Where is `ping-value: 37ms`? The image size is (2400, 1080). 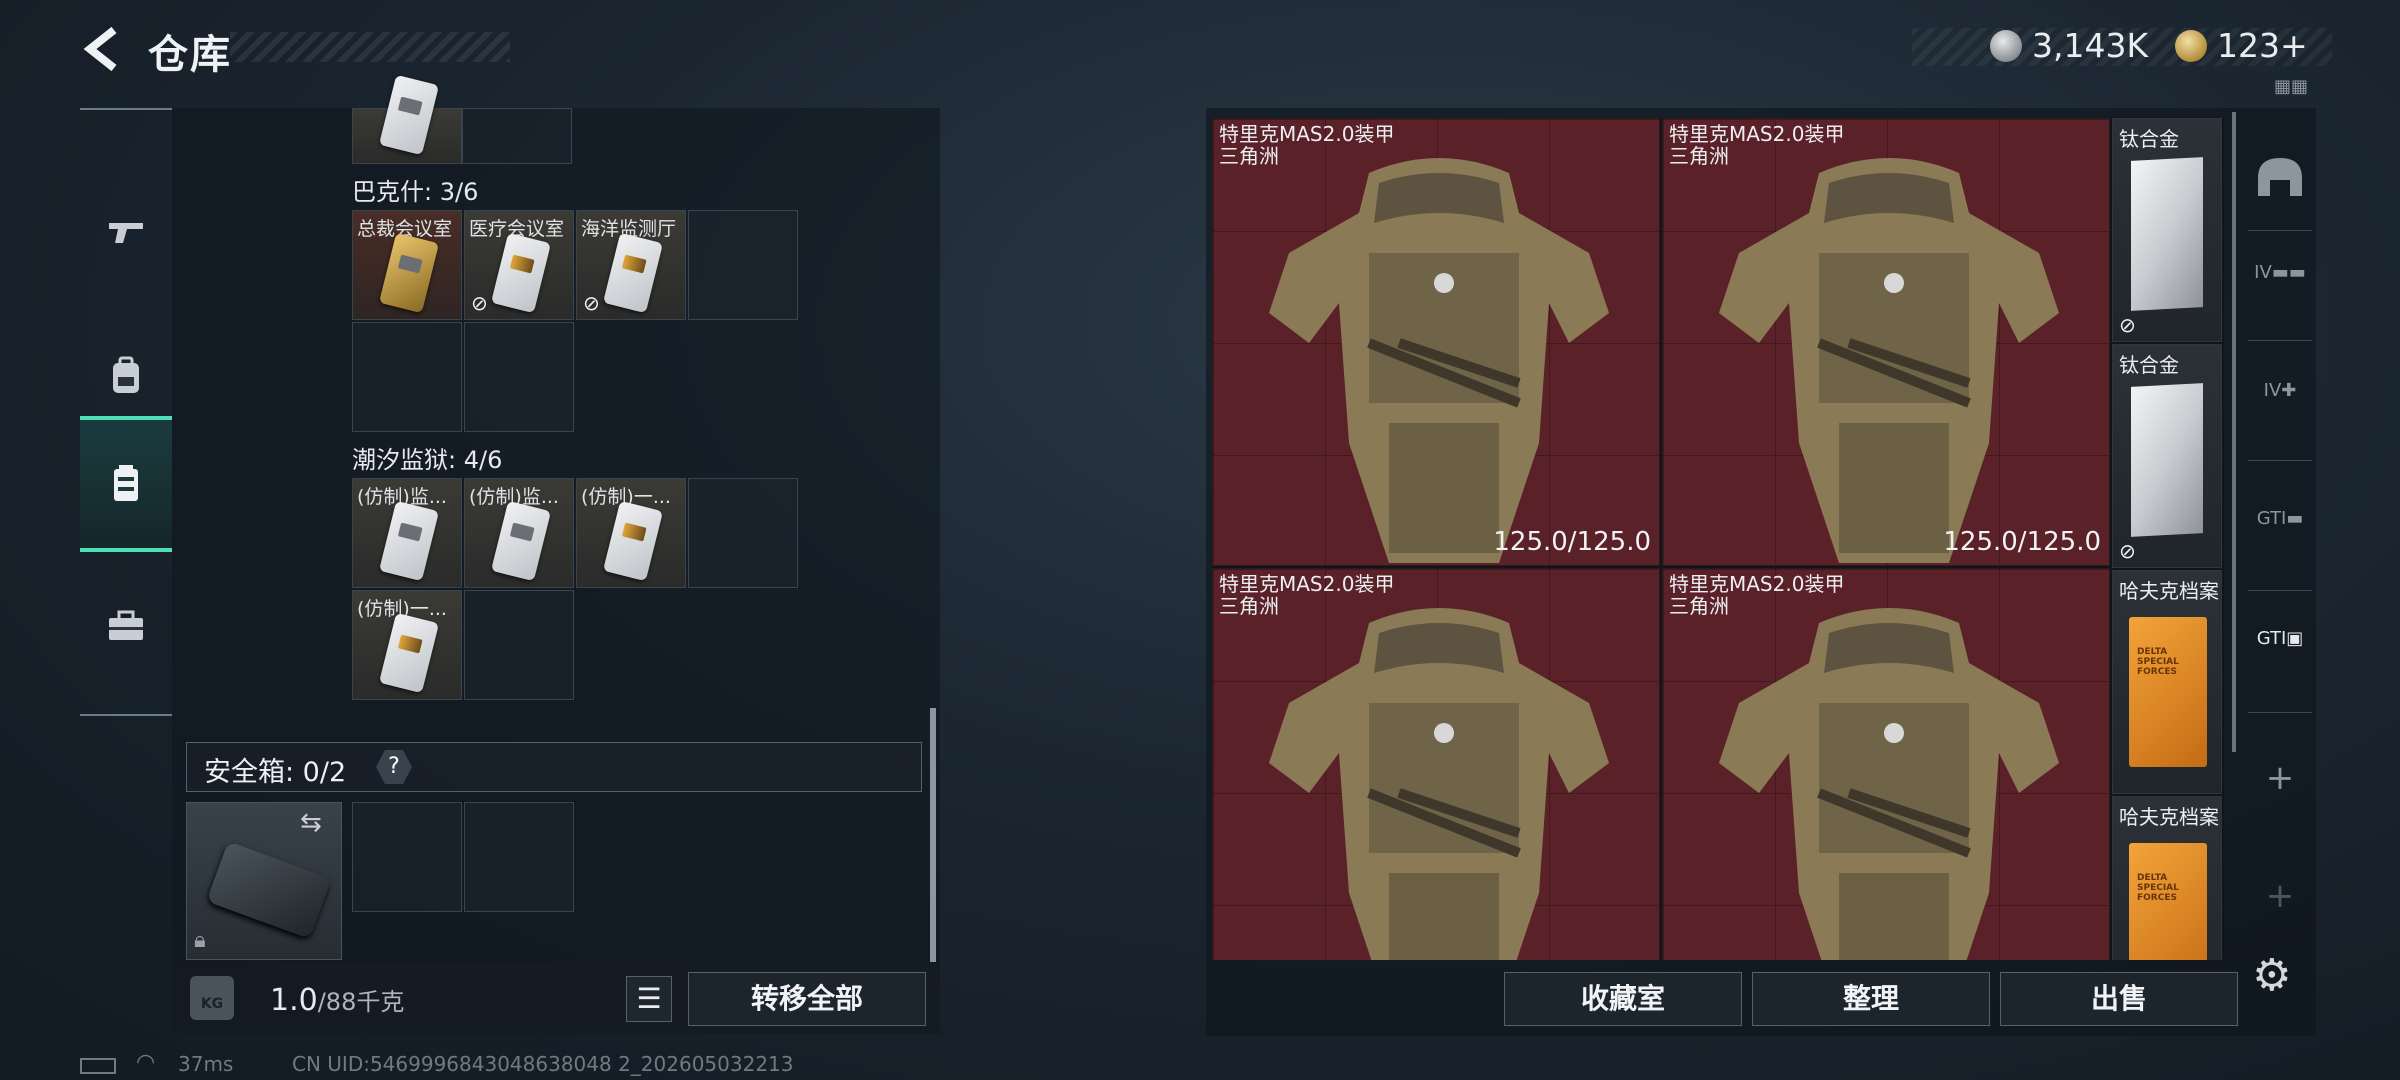
ping-value: 37ms is located at coordinates (206, 1064).